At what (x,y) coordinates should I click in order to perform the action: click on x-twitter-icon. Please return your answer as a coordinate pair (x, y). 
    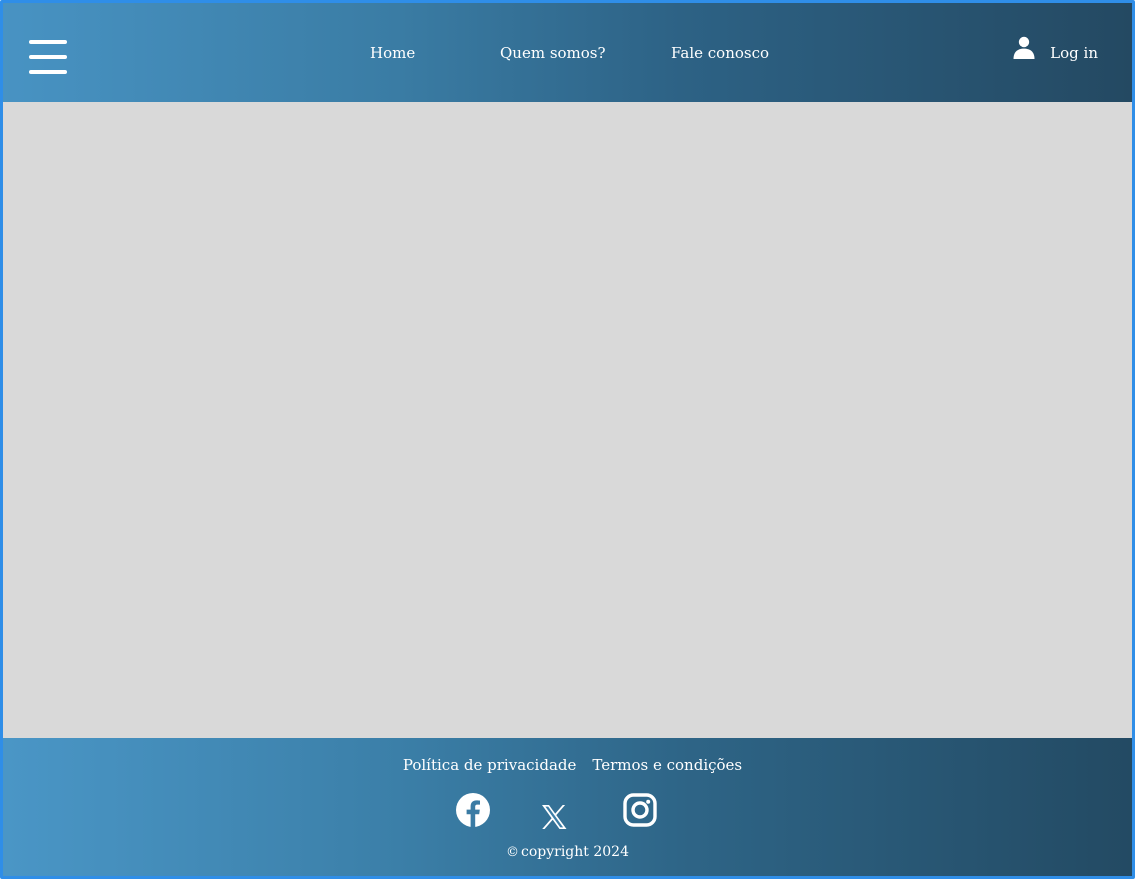
    Looking at the image, I should click on (554, 817).